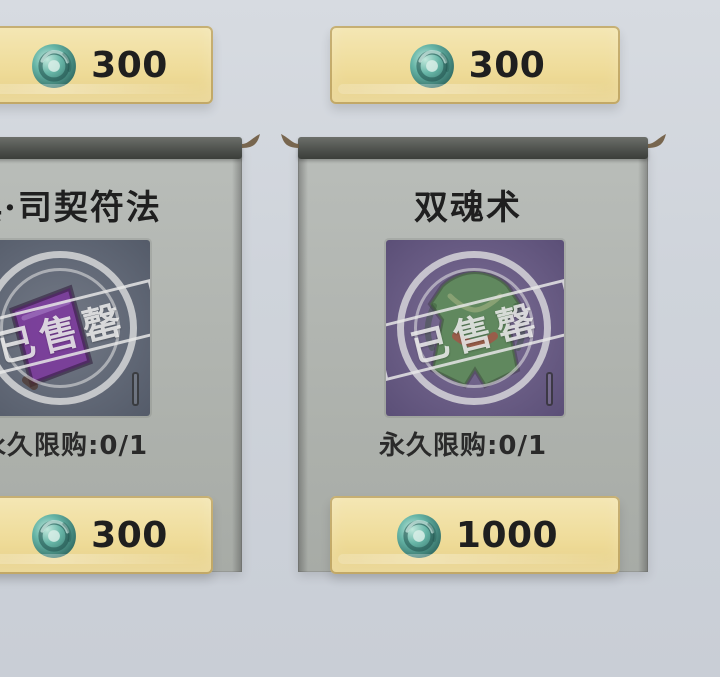 This screenshot has width=720, height=677. I want to click on card-edge-left, so click(303, 359).